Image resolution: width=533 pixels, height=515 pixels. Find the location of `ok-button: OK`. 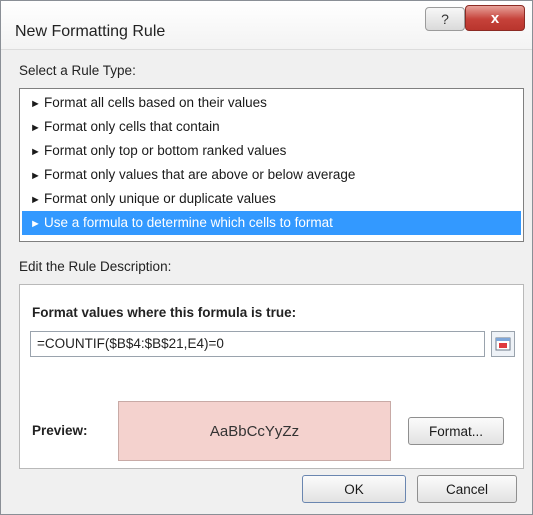

ok-button: OK is located at coordinates (354, 489).